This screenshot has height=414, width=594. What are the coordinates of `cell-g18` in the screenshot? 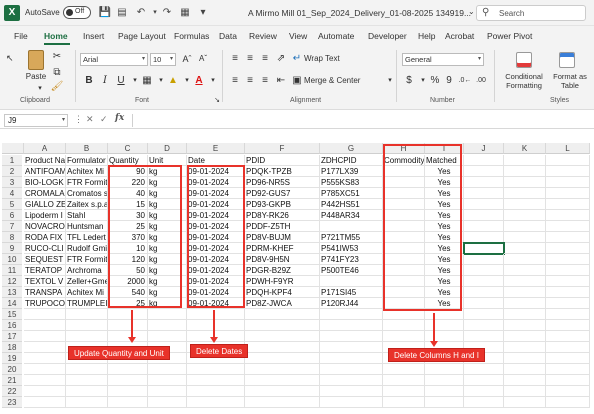 It's located at (351, 347).